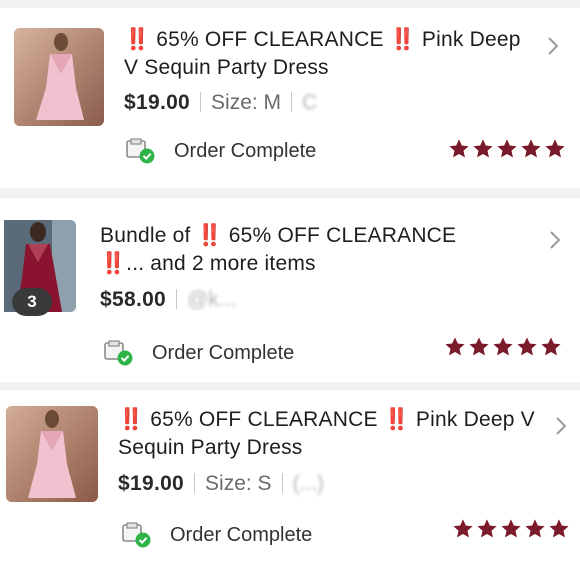 The height and width of the screenshot is (580, 580). What do you see at coordinates (133, 299) in the screenshot?
I see `price: $58.00` at bounding box center [133, 299].